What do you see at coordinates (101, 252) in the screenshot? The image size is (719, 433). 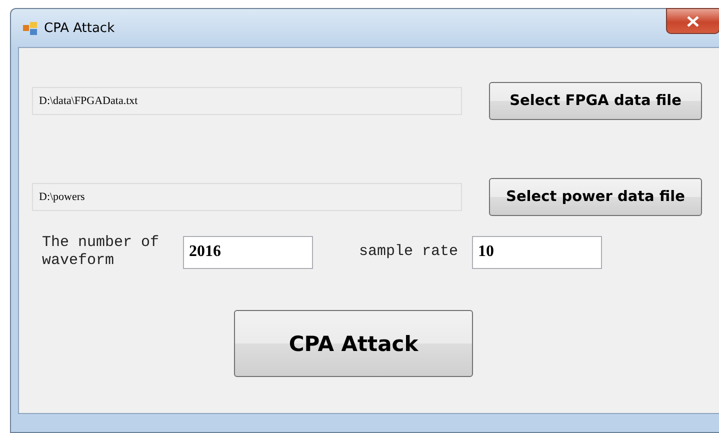 I see `waveform-count-label: The number of waveform` at bounding box center [101, 252].